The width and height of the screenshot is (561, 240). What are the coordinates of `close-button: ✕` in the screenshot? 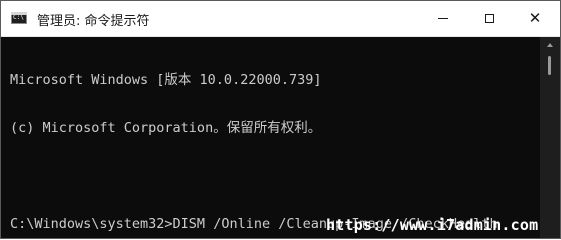 It's located at (535, 18).